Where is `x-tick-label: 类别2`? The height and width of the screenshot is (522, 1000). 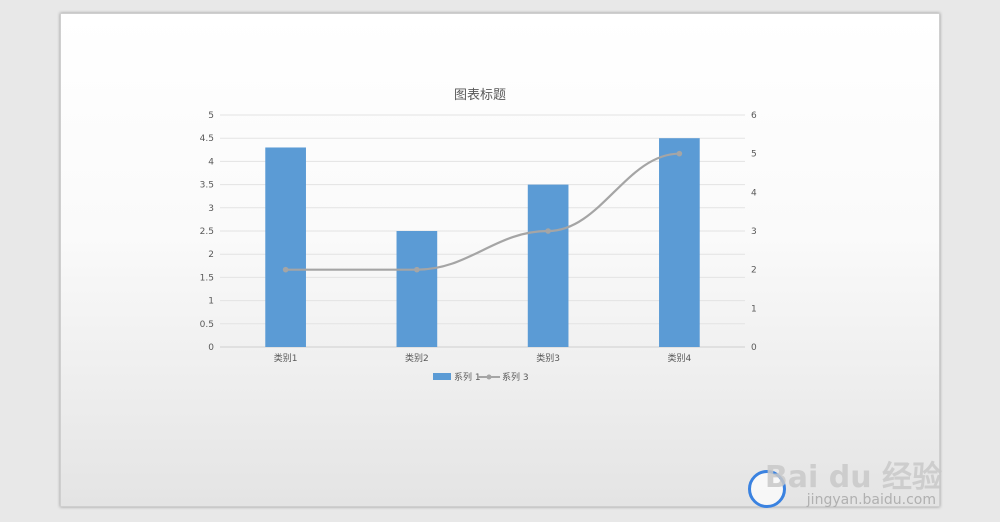 x-tick-label: 类别2 is located at coordinates (417, 358).